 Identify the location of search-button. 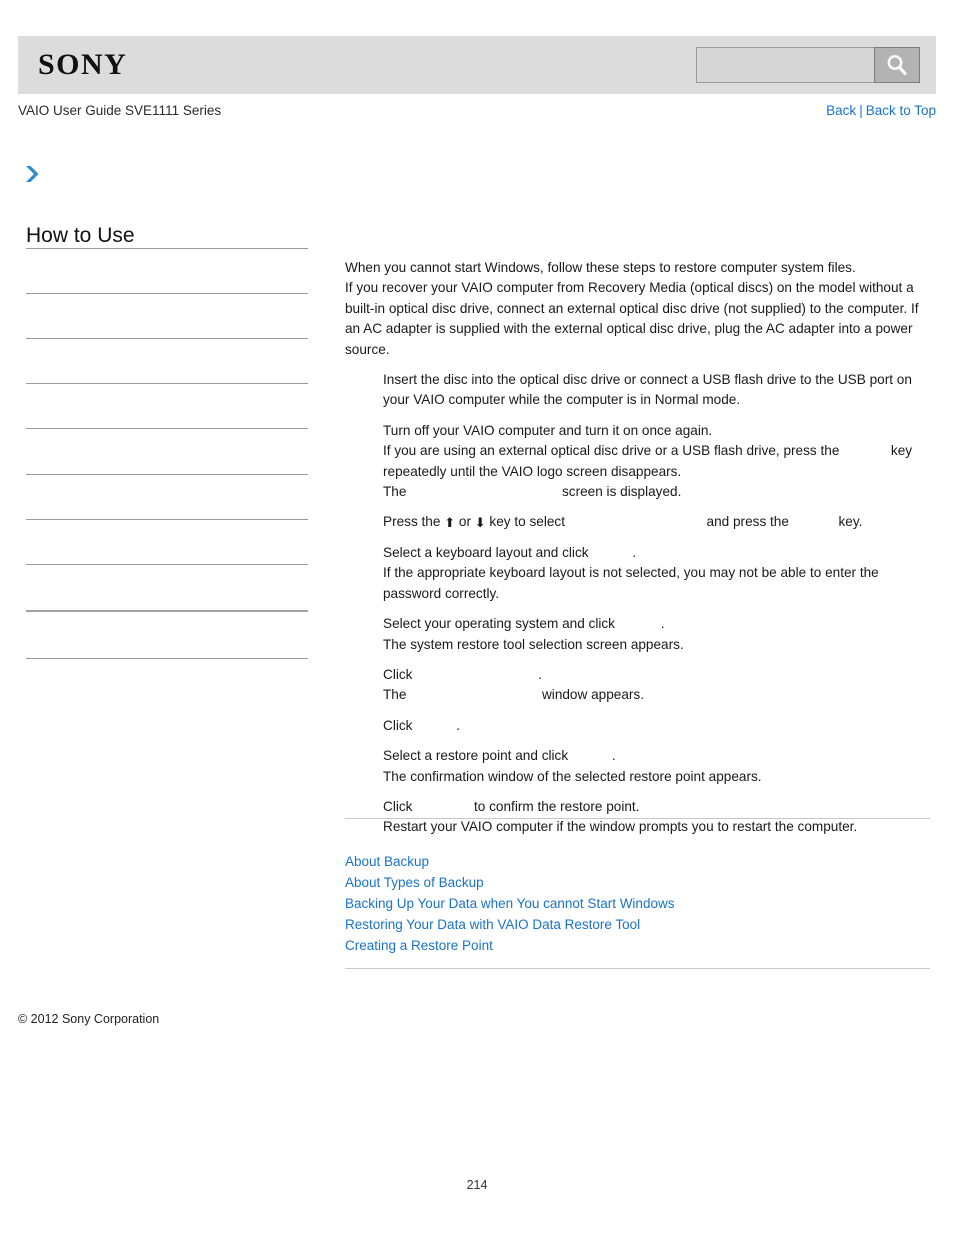
(897, 65).